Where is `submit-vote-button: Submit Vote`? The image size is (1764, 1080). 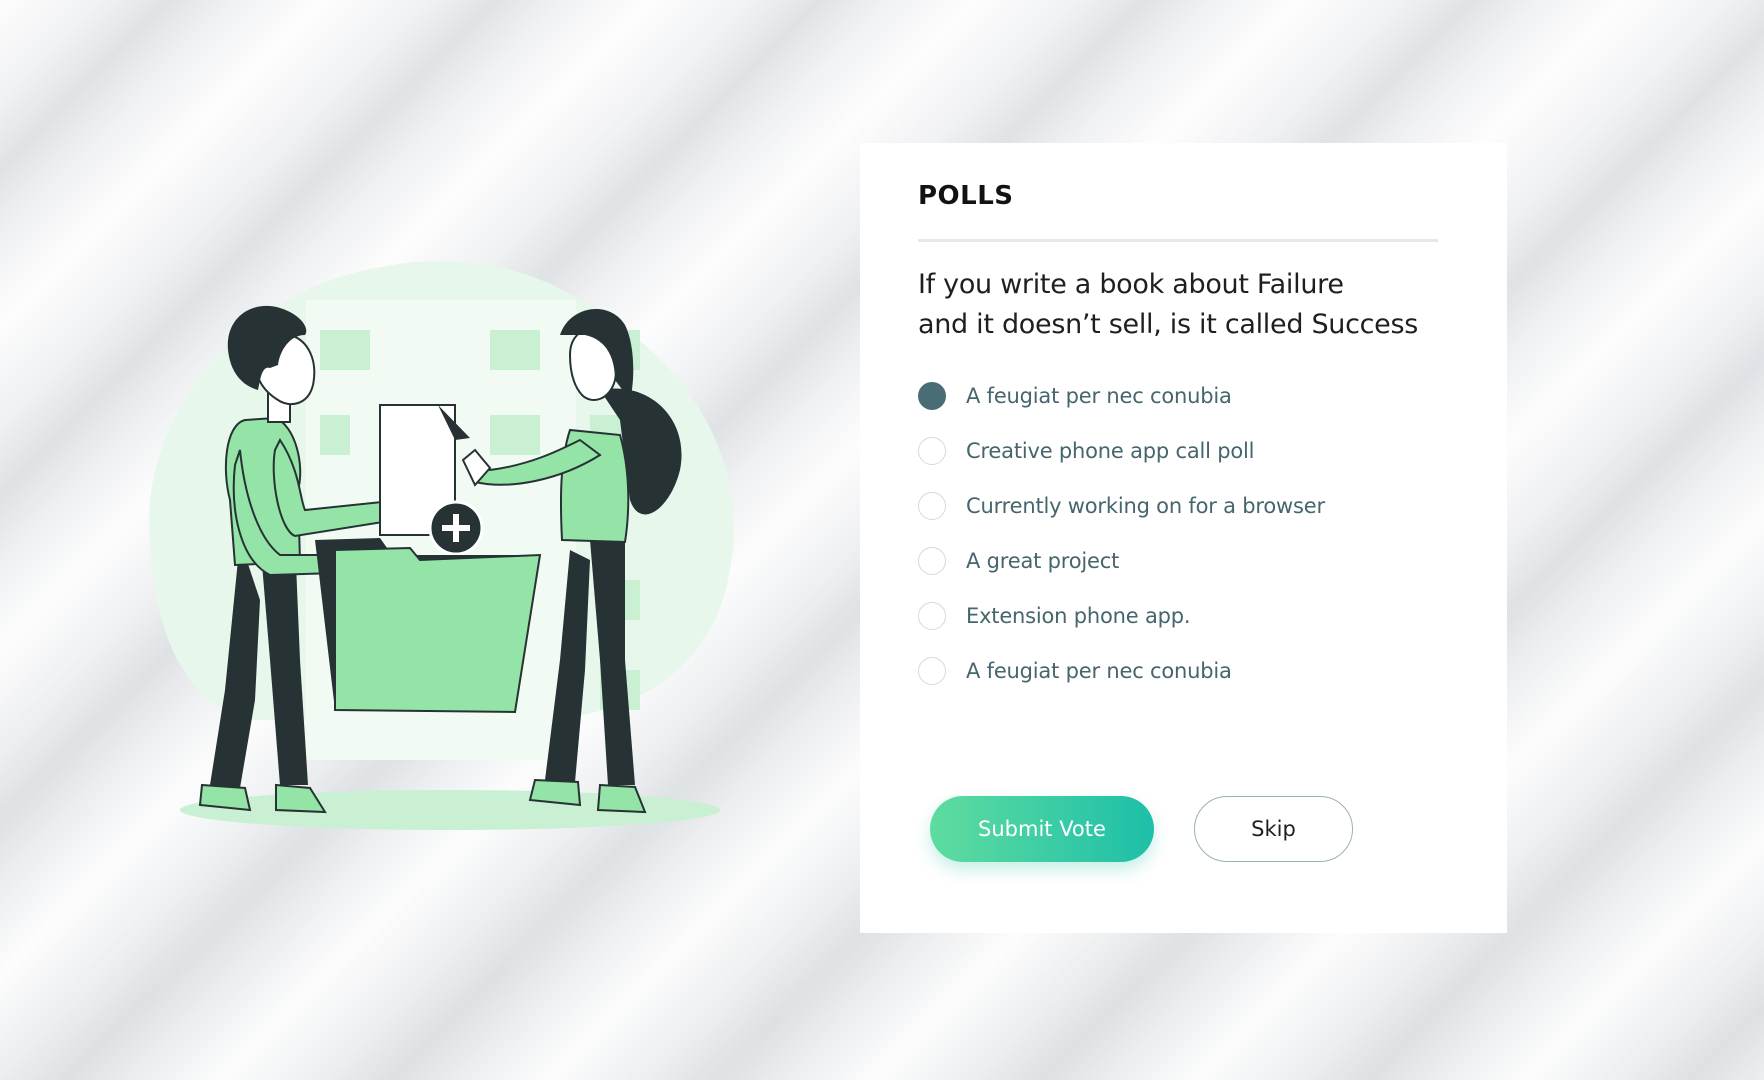 submit-vote-button: Submit Vote is located at coordinates (1042, 829).